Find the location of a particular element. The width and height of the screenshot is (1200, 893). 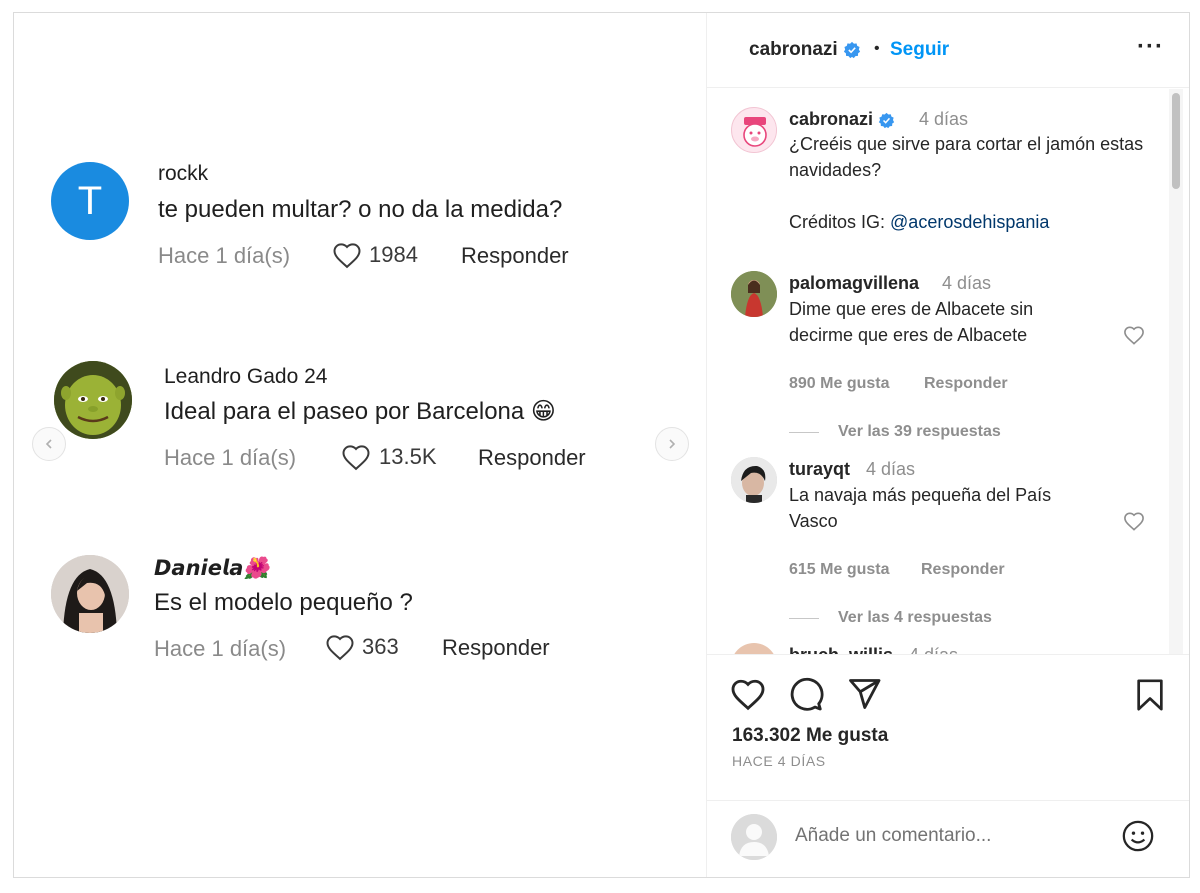

avatar-letter: T is located at coordinates (90, 200).